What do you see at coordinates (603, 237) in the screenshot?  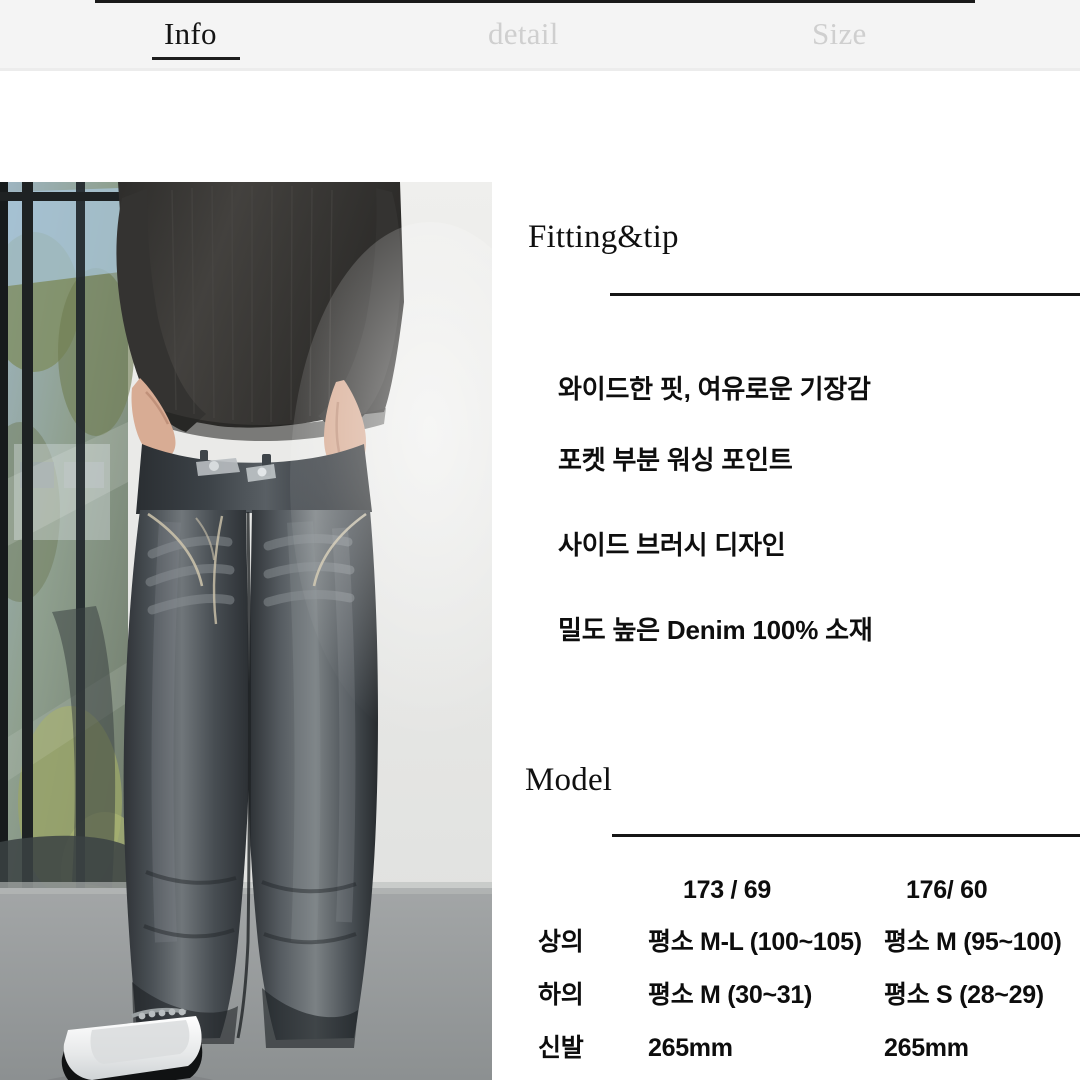 I see `fitting-tip-heading: Fitting&tip` at bounding box center [603, 237].